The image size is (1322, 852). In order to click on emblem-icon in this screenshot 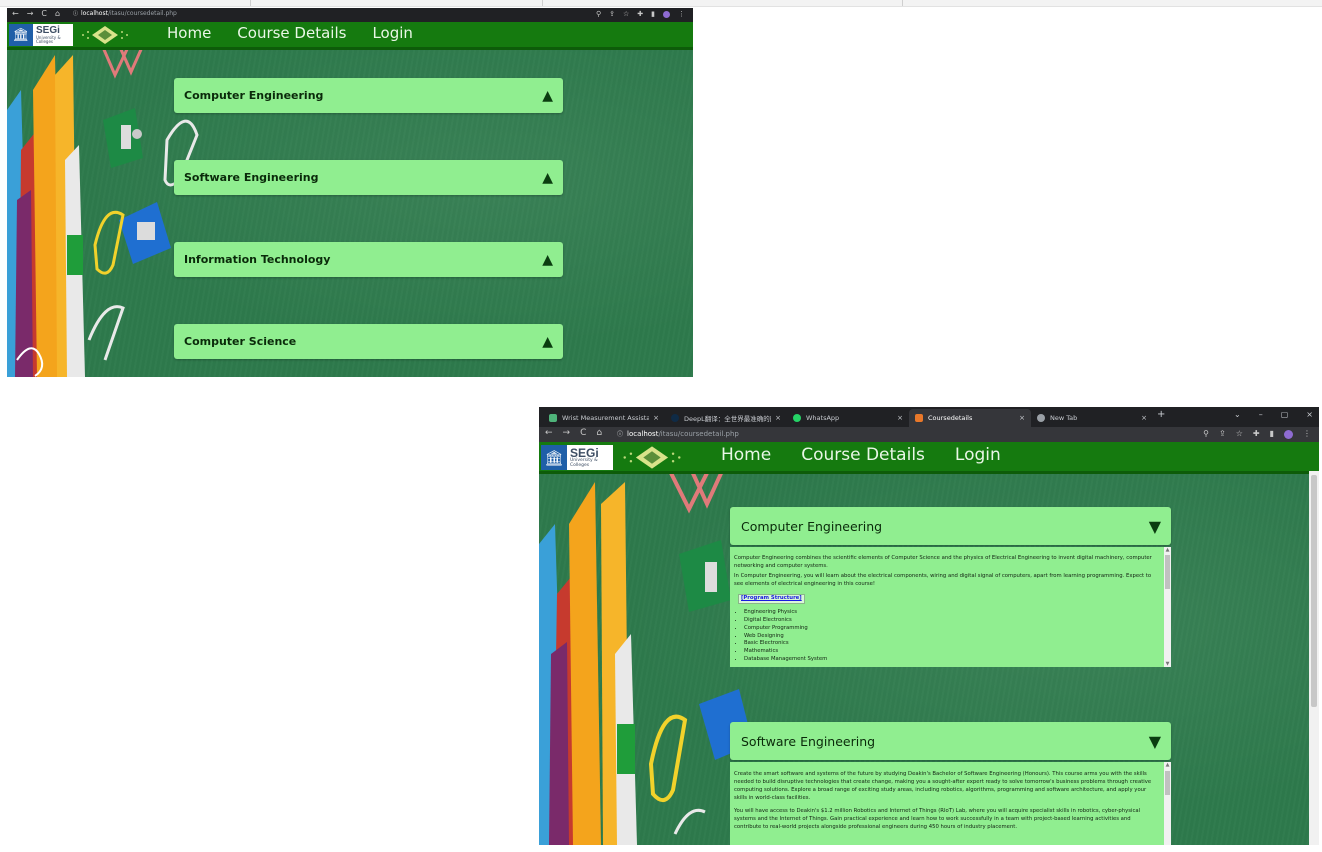, I will do `click(105, 35)`.